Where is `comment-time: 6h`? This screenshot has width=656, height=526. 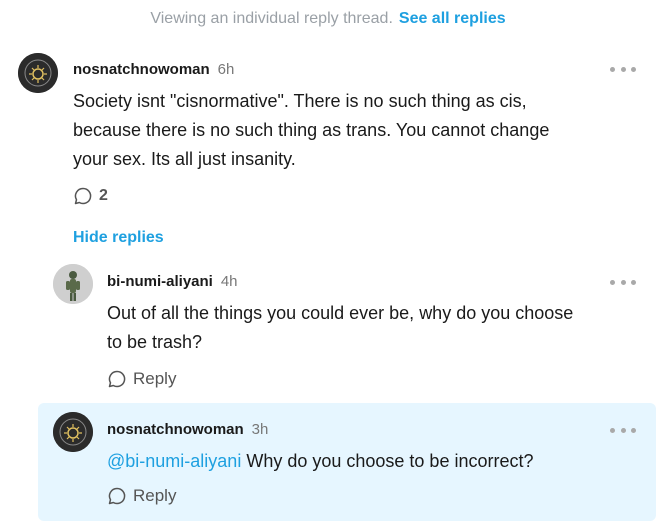
comment-time: 6h is located at coordinates (226, 69).